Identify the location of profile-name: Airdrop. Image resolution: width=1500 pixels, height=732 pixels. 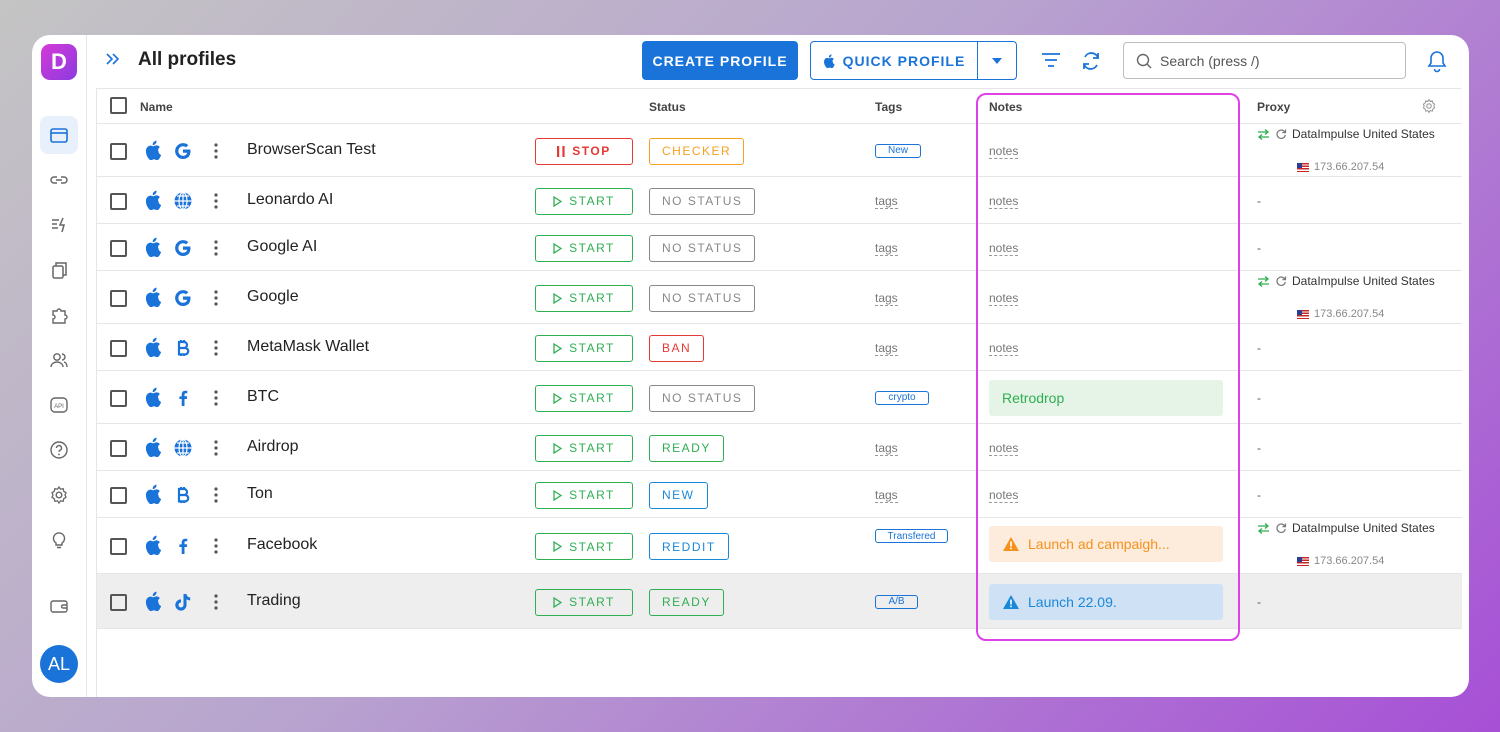
(273, 447).